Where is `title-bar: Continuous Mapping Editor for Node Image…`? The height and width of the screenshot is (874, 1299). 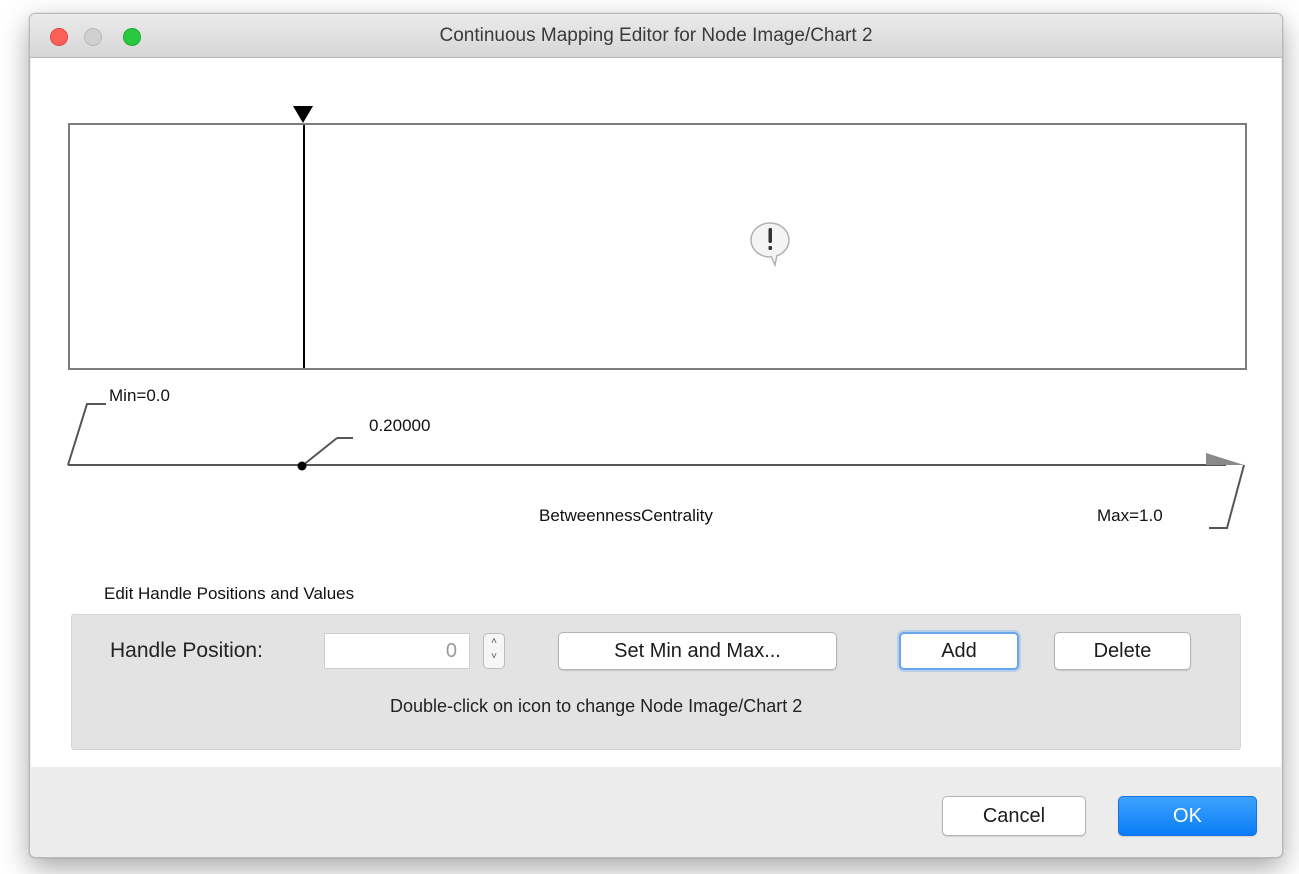 title-bar: Continuous Mapping Editor for Node Image… is located at coordinates (656, 36).